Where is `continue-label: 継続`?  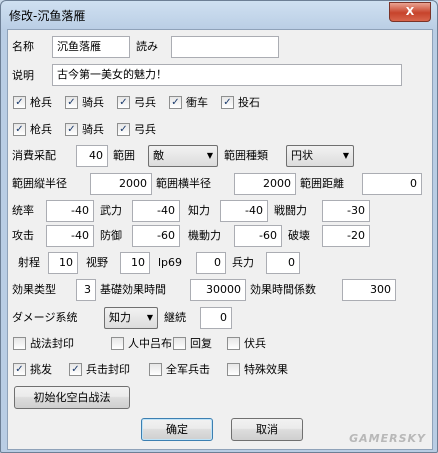 continue-label: 継続 is located at coordinates (175, 317).